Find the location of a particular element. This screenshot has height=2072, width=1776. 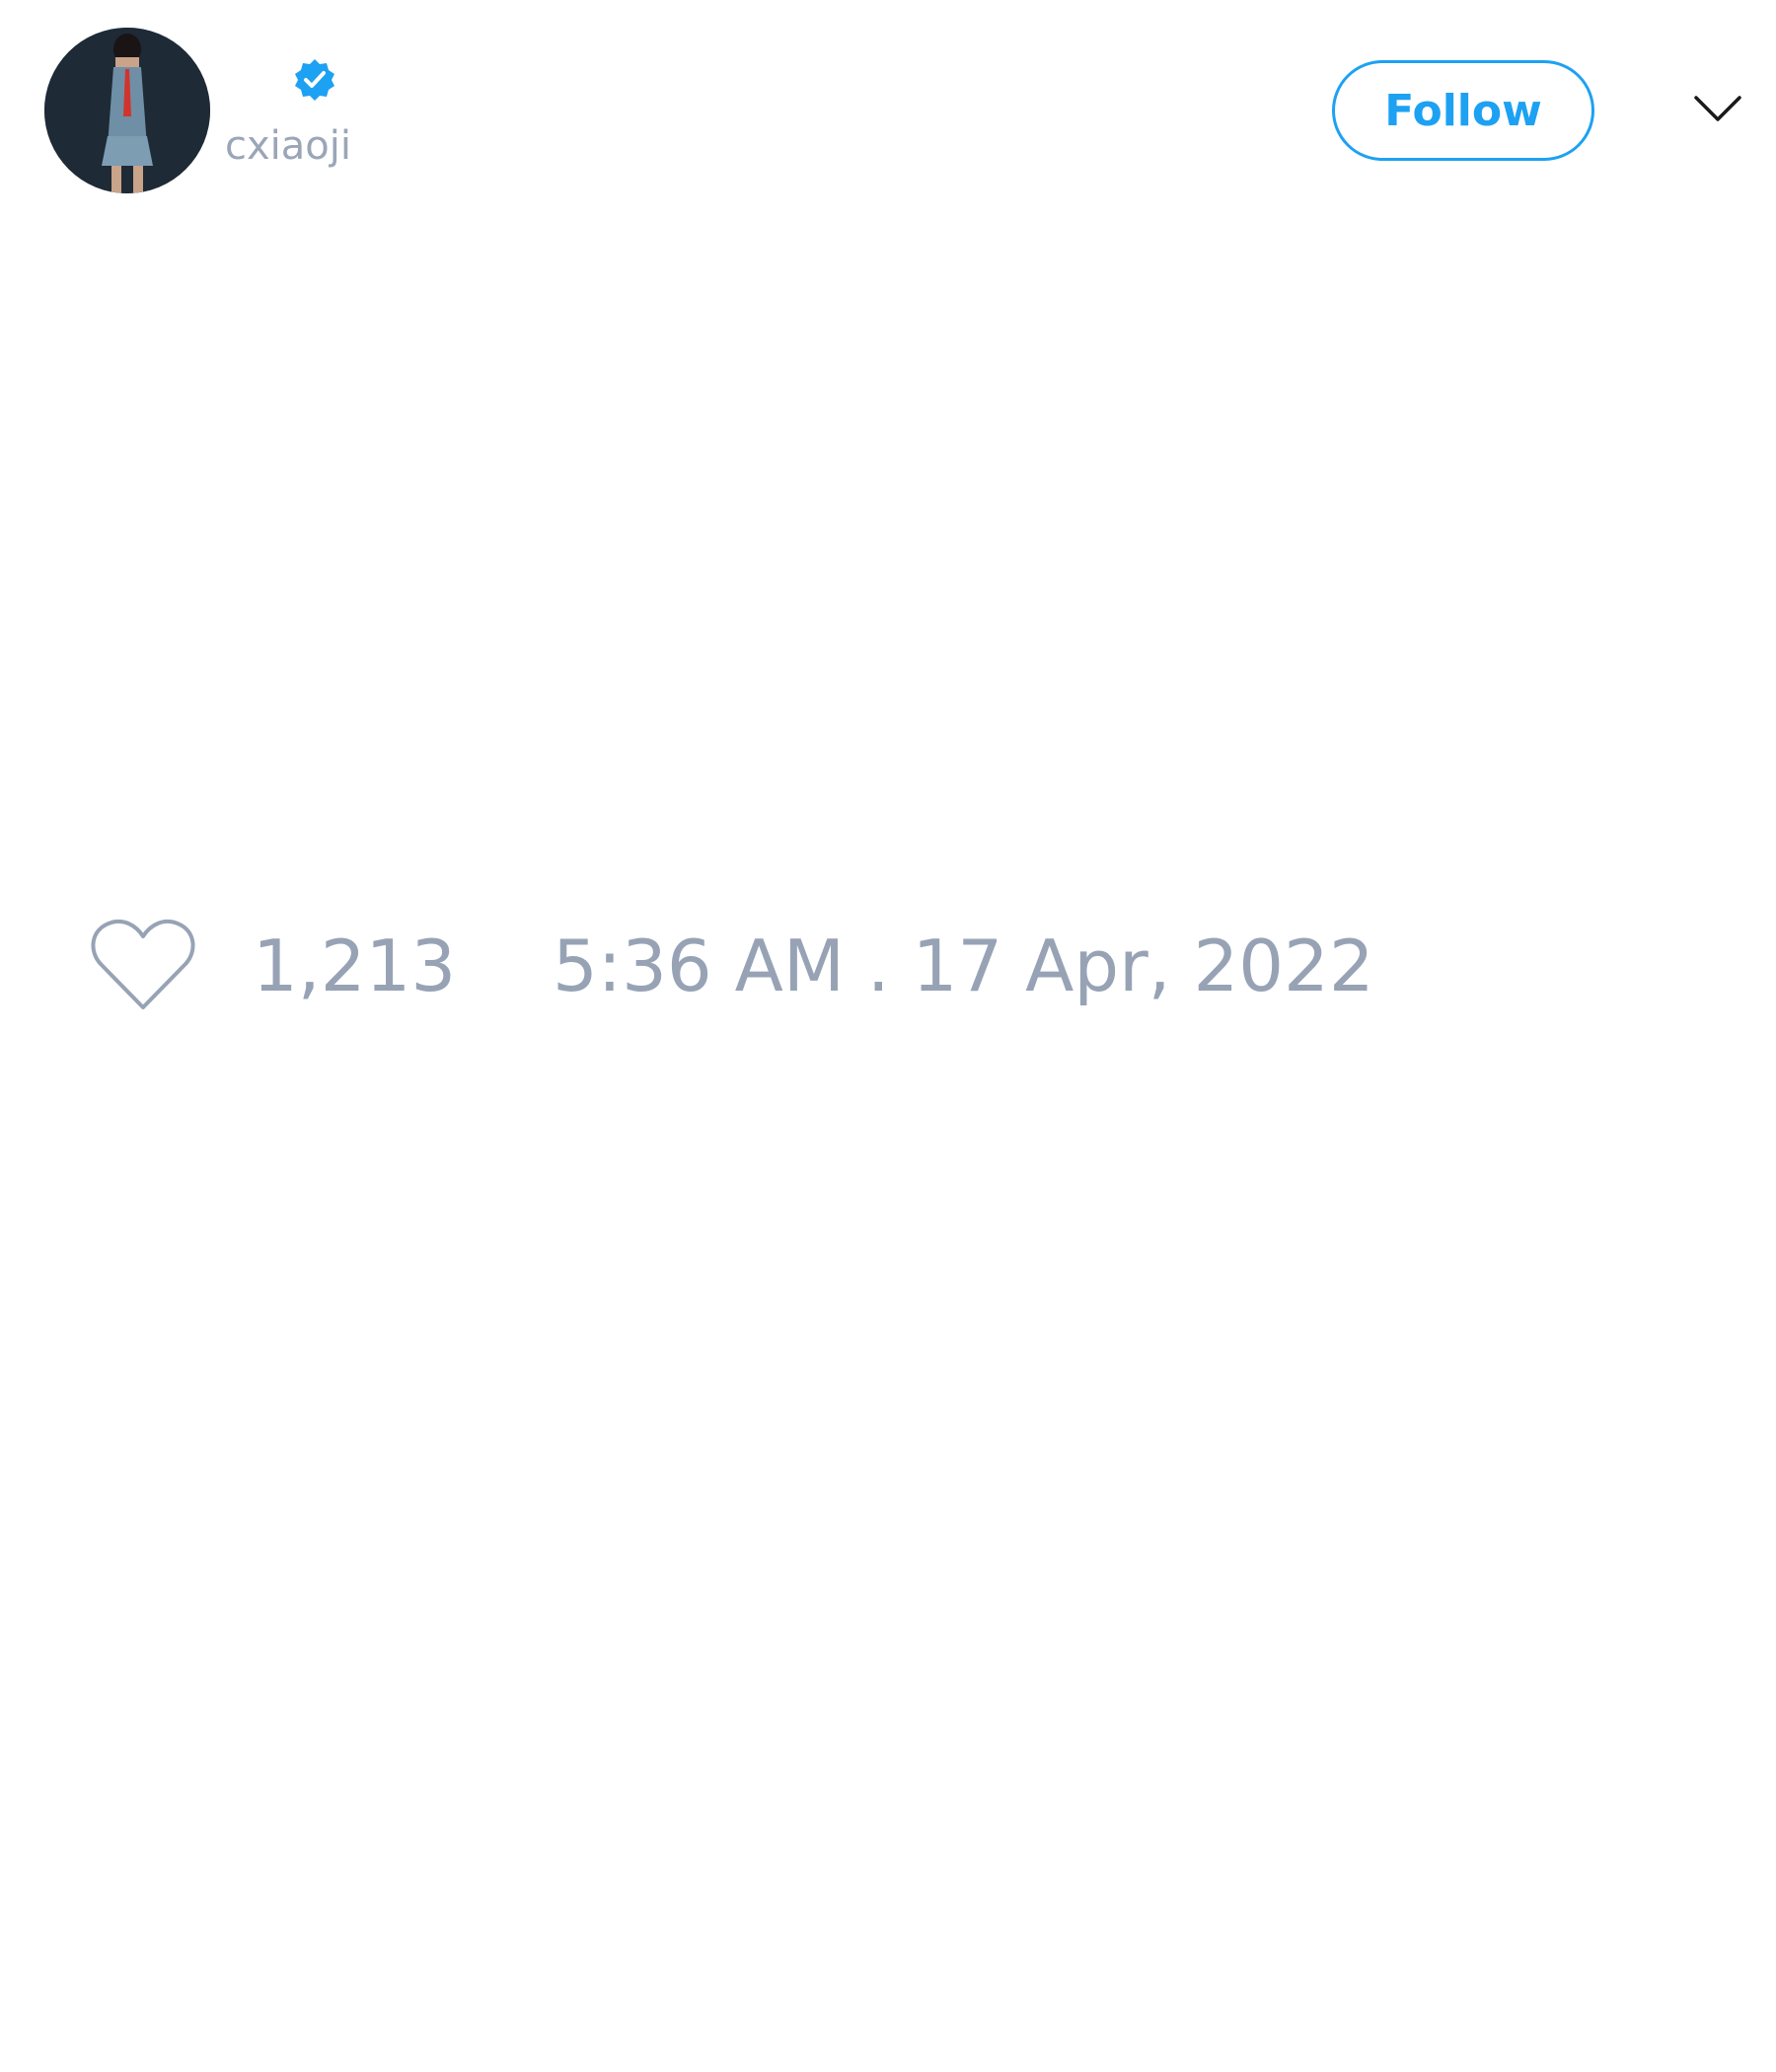

user-handle: cxiaoji is located at coordinates (288, 146).